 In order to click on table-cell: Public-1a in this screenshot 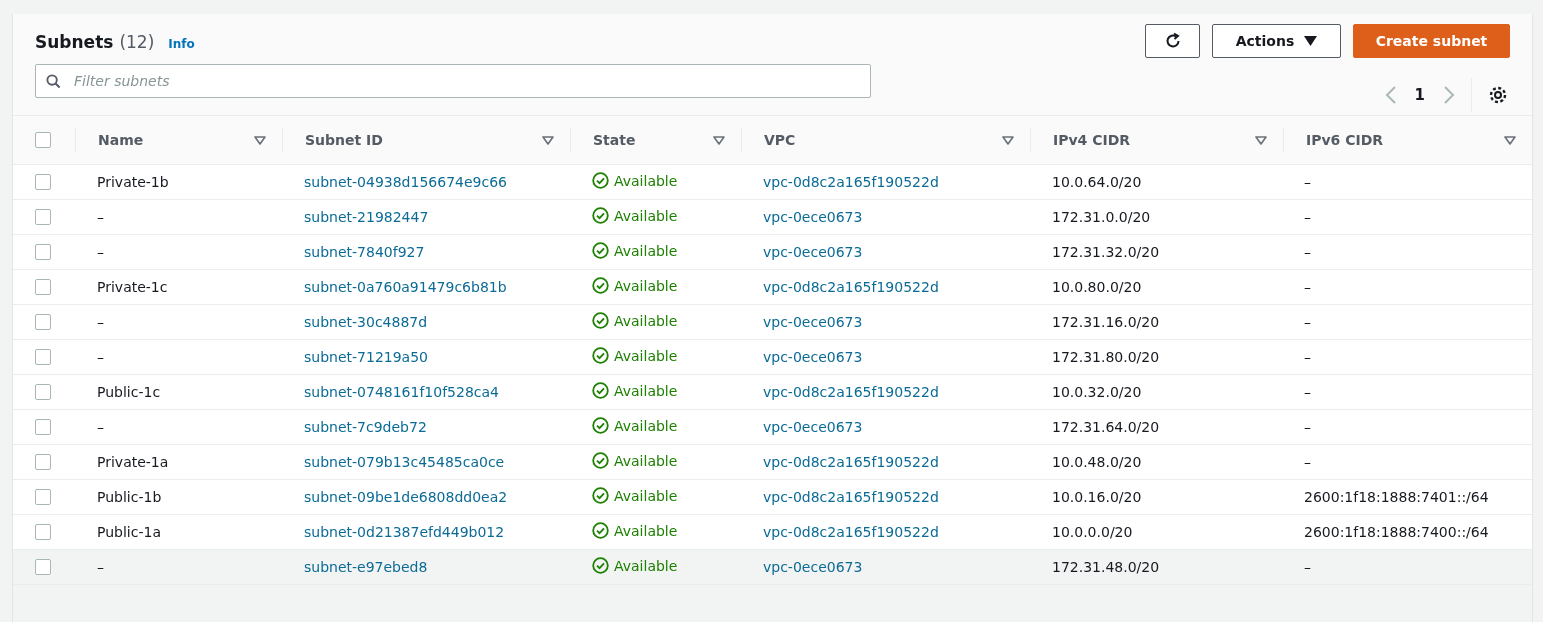, I will do `click(129, 532)`.